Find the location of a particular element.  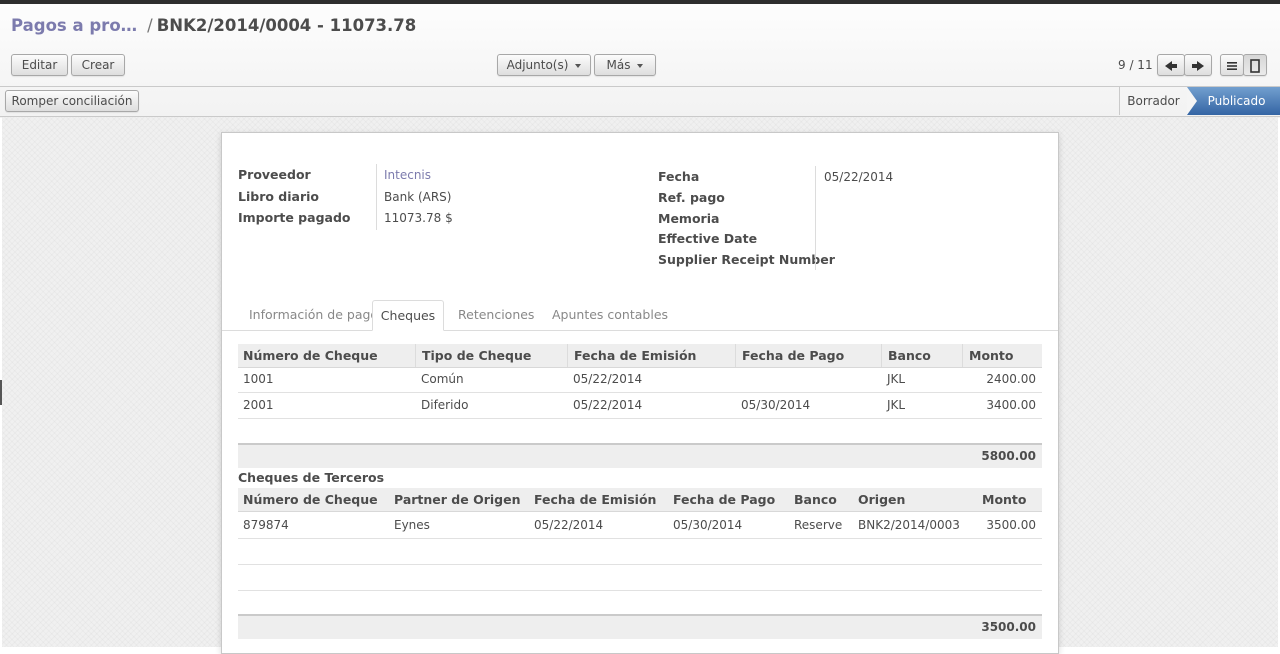

create-button: Crear is located at coordinates (98, 65).